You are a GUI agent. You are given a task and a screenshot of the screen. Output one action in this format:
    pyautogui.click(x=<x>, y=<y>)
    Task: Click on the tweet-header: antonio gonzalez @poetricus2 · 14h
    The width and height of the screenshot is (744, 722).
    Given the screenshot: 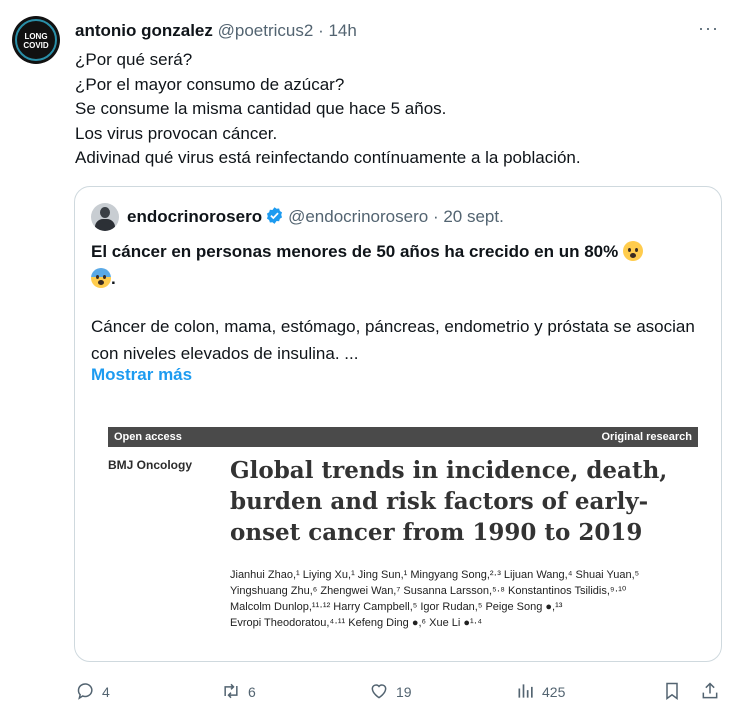 What is the action you would take?
    pyautogui.click(x=216, y=31)
    